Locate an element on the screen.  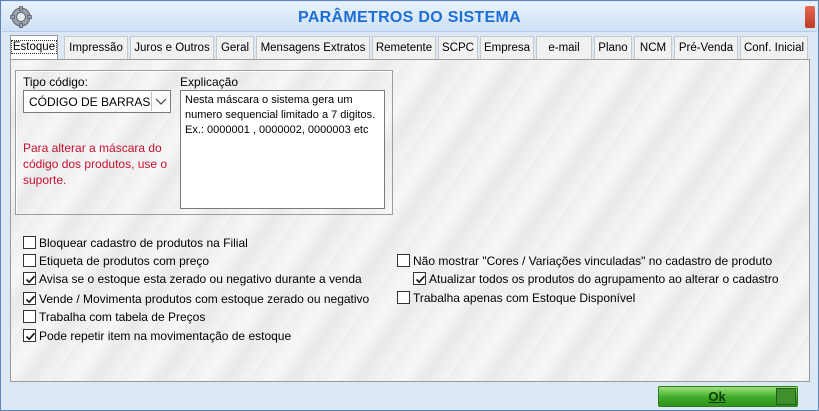
window-title: PARÂMETROS DO SISTEMA is located at coordinates (409, 17).